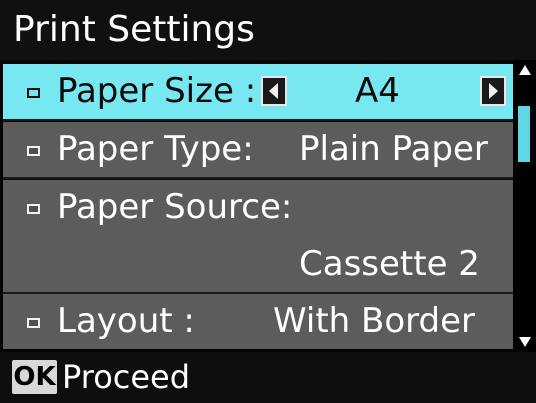  What do you see at coordinates (525, 71) in the screenshot?
I see `scroll-up-arrow-icon` at bounding box center [525, 71].